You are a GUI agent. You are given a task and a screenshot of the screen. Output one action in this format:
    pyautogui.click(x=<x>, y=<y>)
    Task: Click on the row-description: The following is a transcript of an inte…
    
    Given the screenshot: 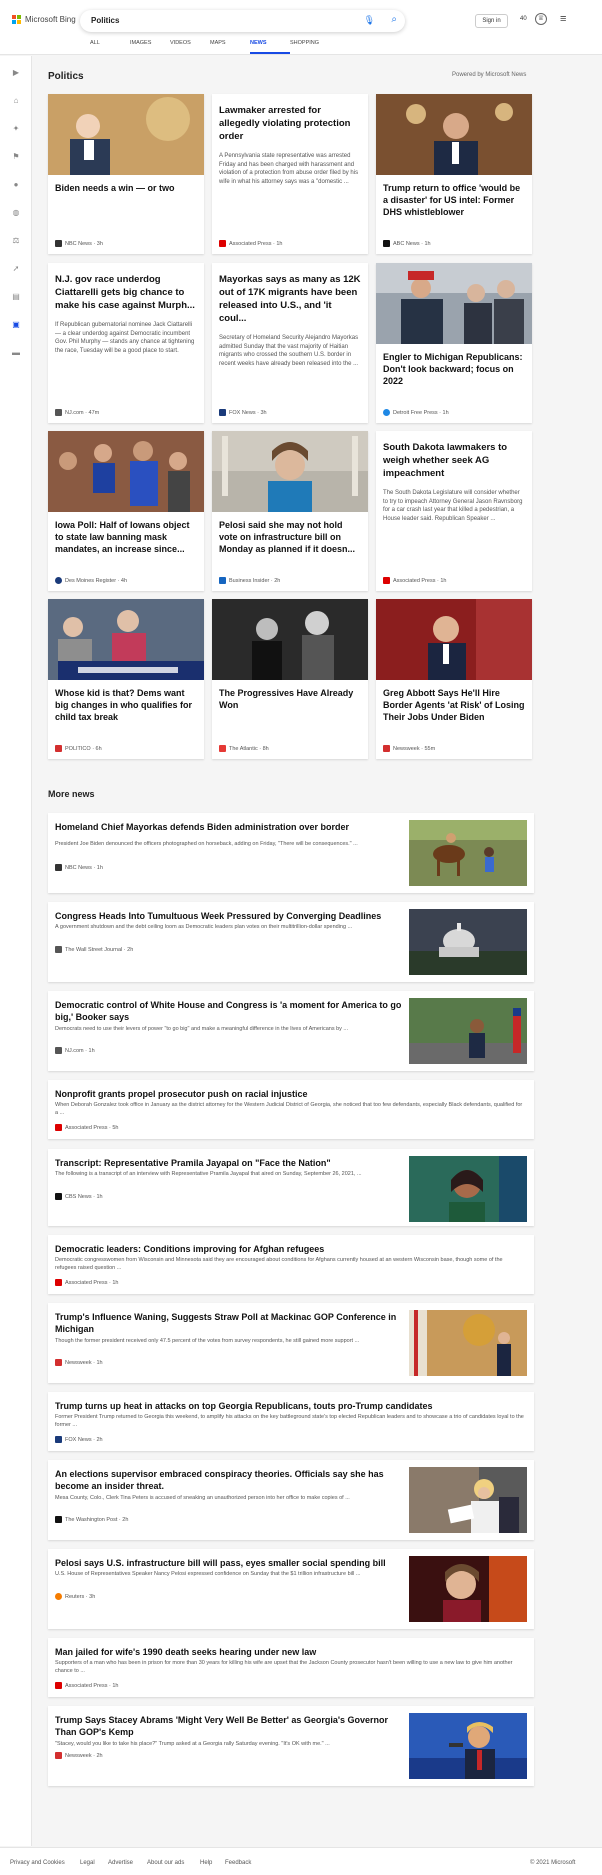 What is the action you would take?
    pyautogui.click(x=208, y=1174)
    